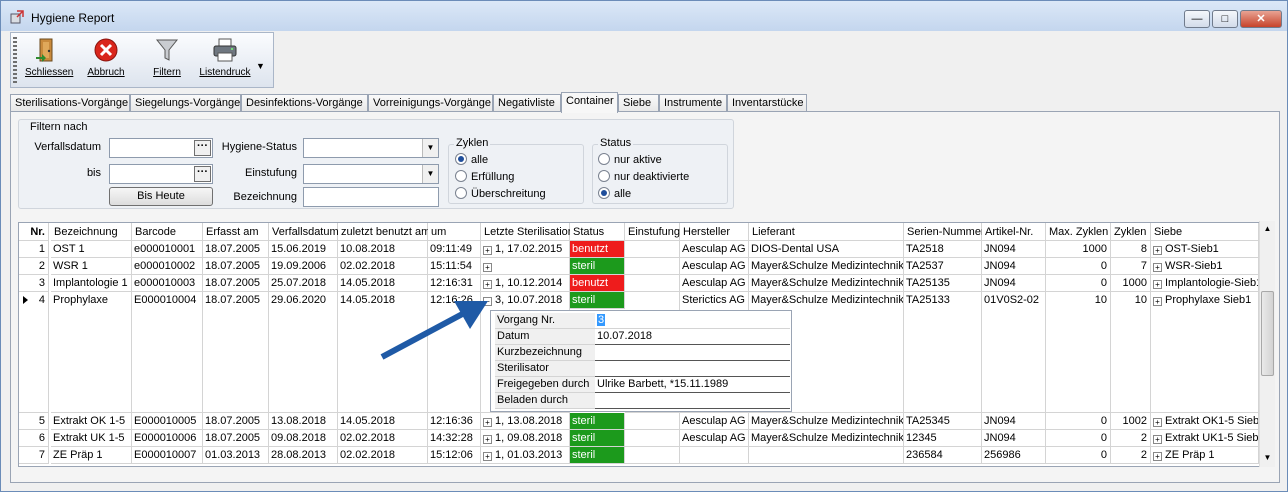 This screenshot has height=492, width=1288. What do you see at coordinates (371, 197) in the screenshot?
I see `bezeichnung-input` at bounding box center [371, 197].